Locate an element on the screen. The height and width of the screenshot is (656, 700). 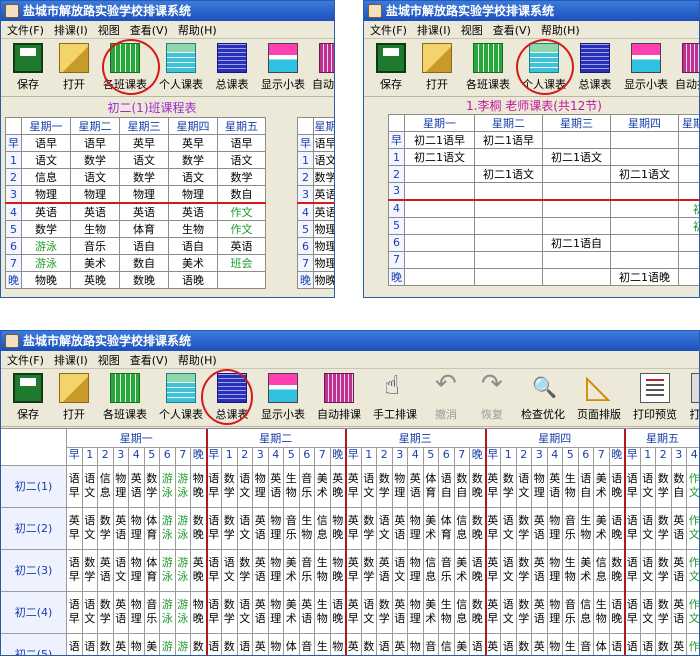
total-timetable-button: 总课表 is located at coordinates (232, 65).